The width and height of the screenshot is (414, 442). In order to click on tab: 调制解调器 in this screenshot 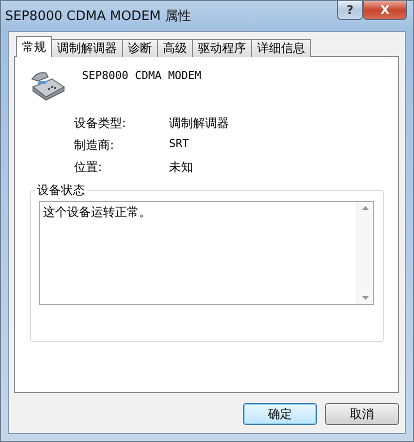, I will do `click(87, 48)`.